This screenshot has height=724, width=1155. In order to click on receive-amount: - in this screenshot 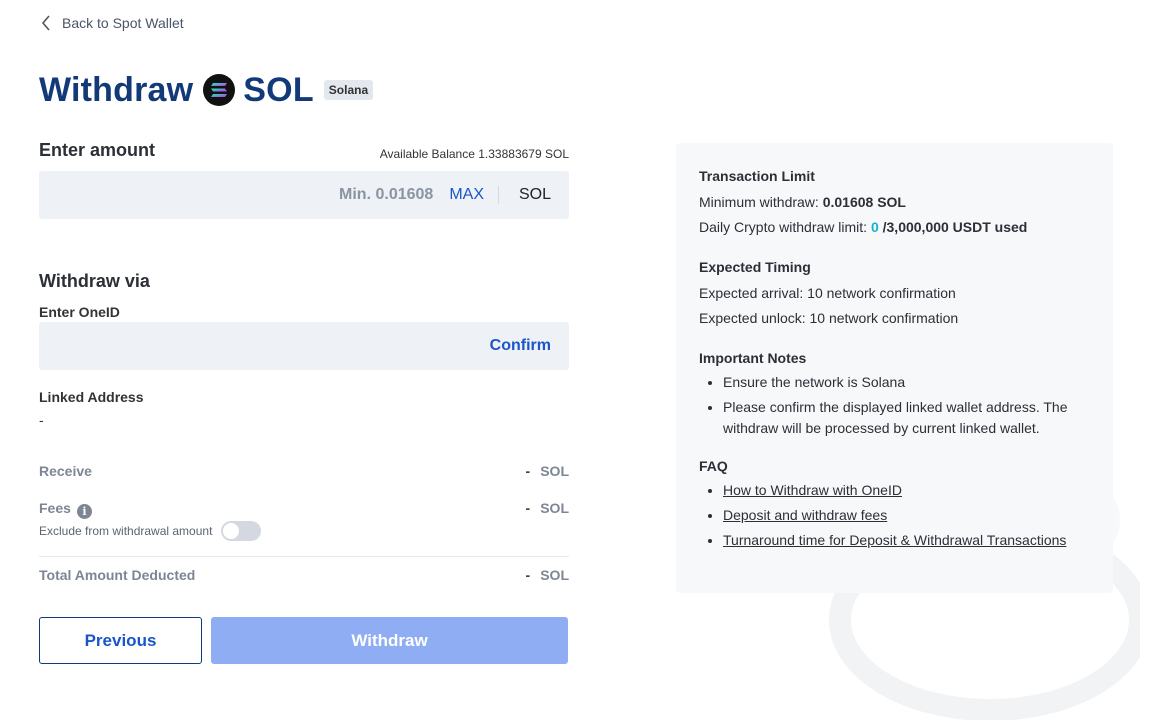, I will do `click(528, 471)`.